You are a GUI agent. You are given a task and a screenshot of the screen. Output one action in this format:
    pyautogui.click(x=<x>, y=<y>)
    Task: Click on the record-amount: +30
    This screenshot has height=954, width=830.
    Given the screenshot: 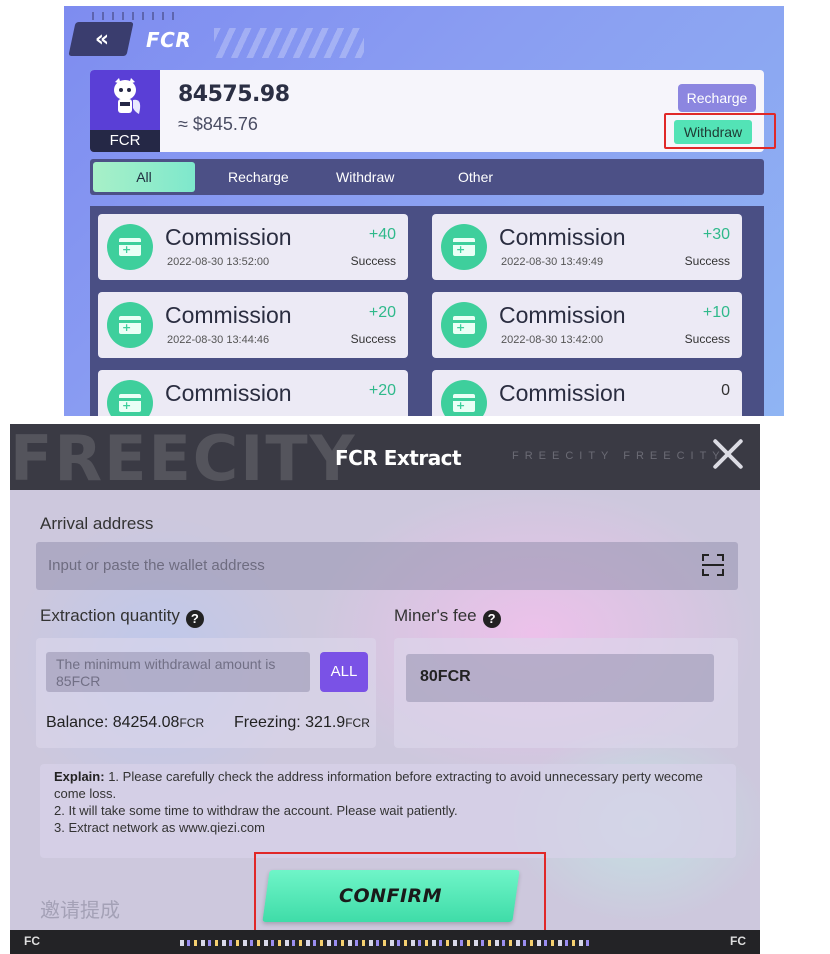 What is the action you would take?
    pyautogui.click(x=716, y=234)
    